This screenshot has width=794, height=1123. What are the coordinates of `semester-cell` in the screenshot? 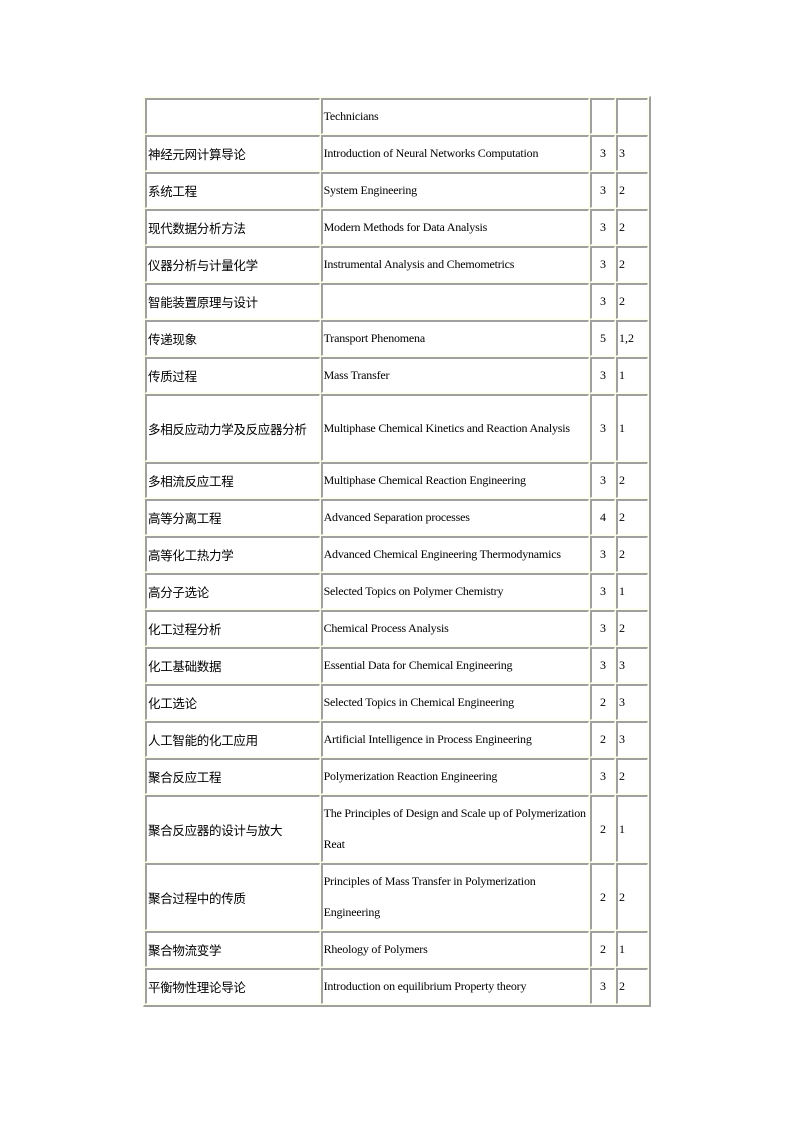 It's located at (632, 116).